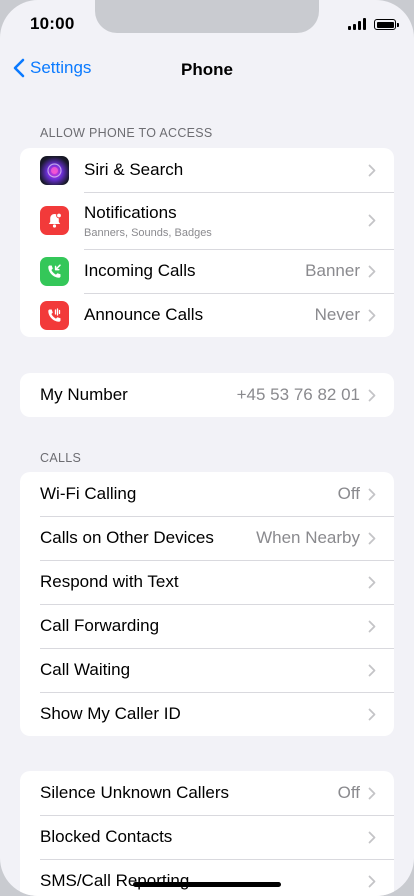  Describe the element at coordinates (308, 537) in the screenshot. I see `row-value: When Nearby` at that location.